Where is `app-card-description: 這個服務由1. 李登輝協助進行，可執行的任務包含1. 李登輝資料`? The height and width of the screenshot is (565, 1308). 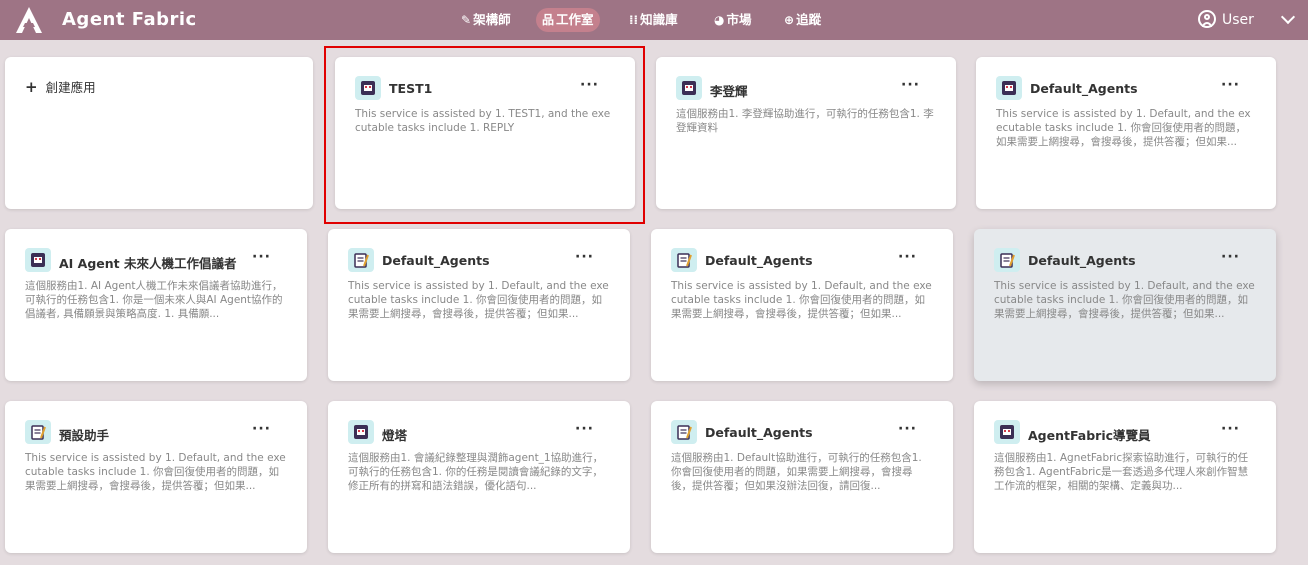
app-card-description: 這個服務由1. 李登輝協助進行，可執行的任務包含1. 李登輝資料 is located at coordinates (805, 121).